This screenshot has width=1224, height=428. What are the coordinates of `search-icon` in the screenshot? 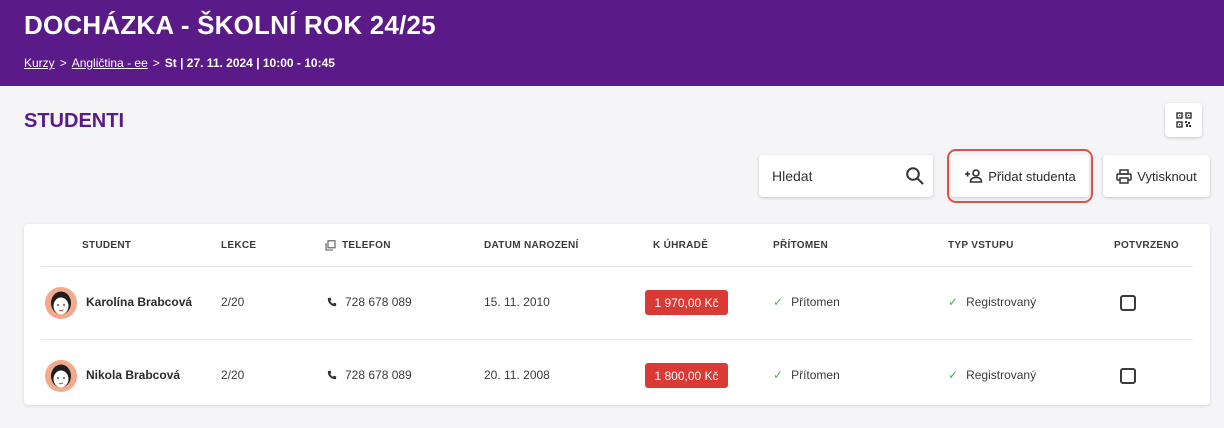 It's located at (915, 176).